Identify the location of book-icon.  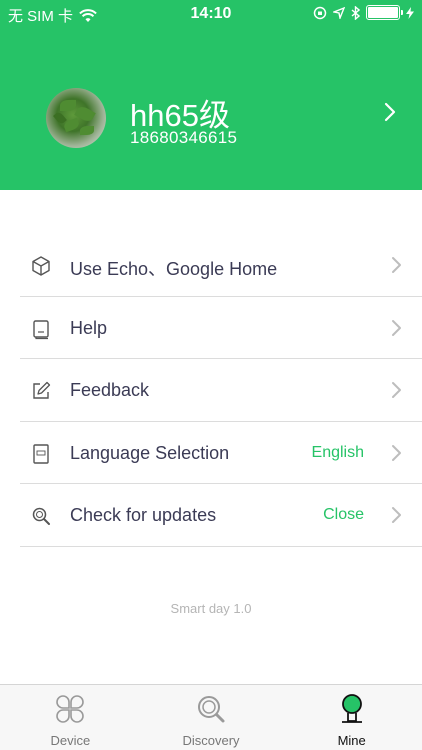
(41, 329).